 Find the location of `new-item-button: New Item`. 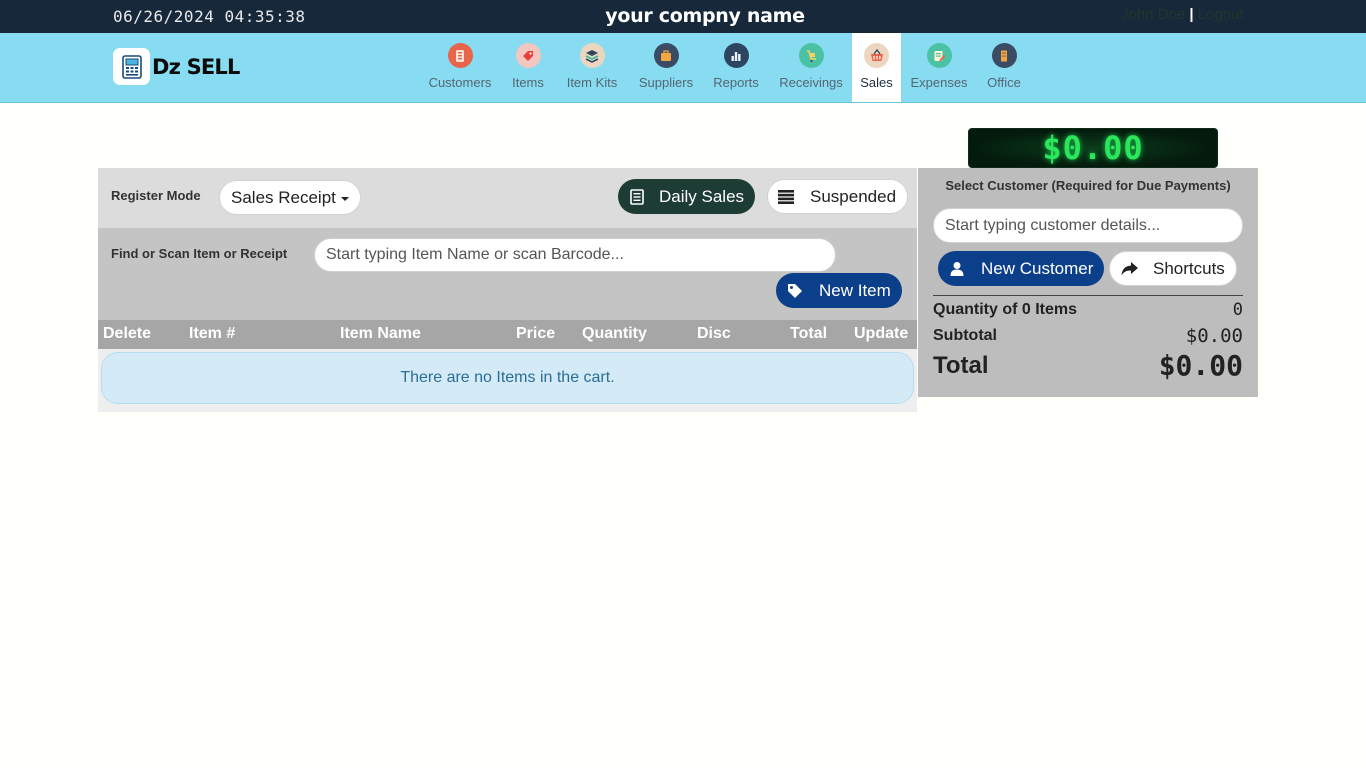

new-item-button: New Item is located at coordinates (839, 290).